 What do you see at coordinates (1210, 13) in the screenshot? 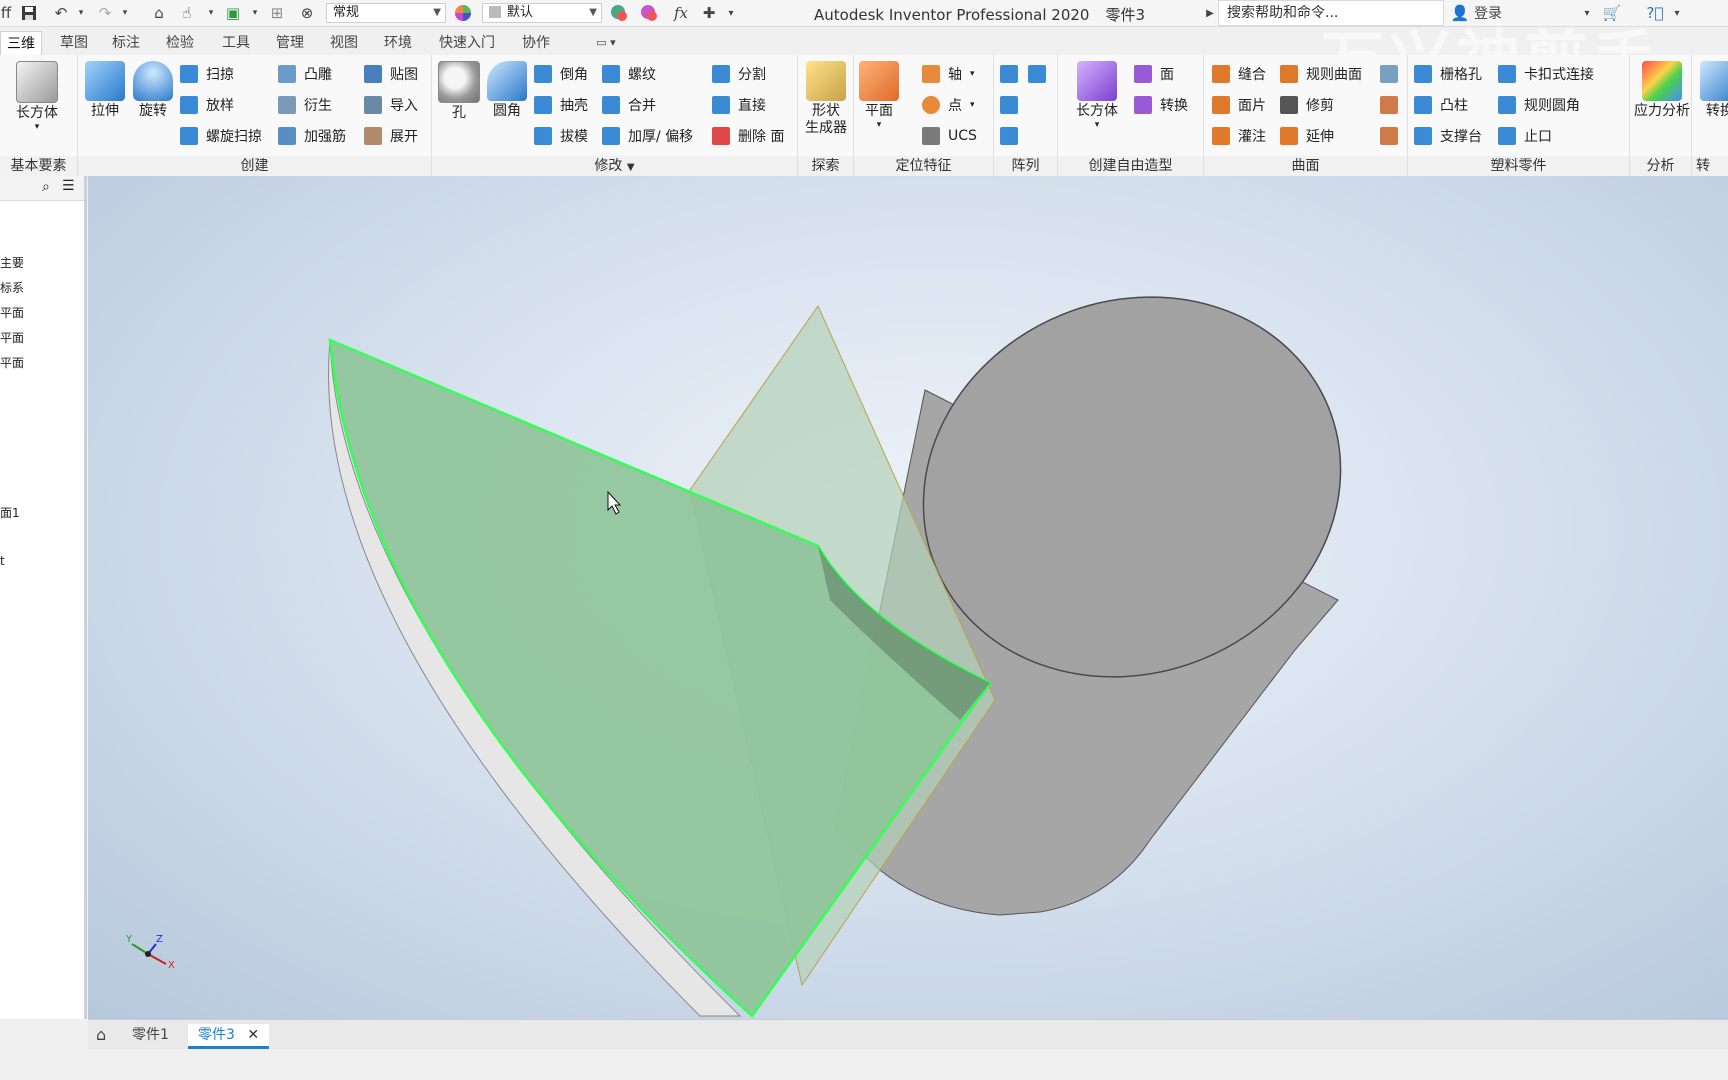
I see `search-expand-icon: ▶` at bounding box center [1210, 13].